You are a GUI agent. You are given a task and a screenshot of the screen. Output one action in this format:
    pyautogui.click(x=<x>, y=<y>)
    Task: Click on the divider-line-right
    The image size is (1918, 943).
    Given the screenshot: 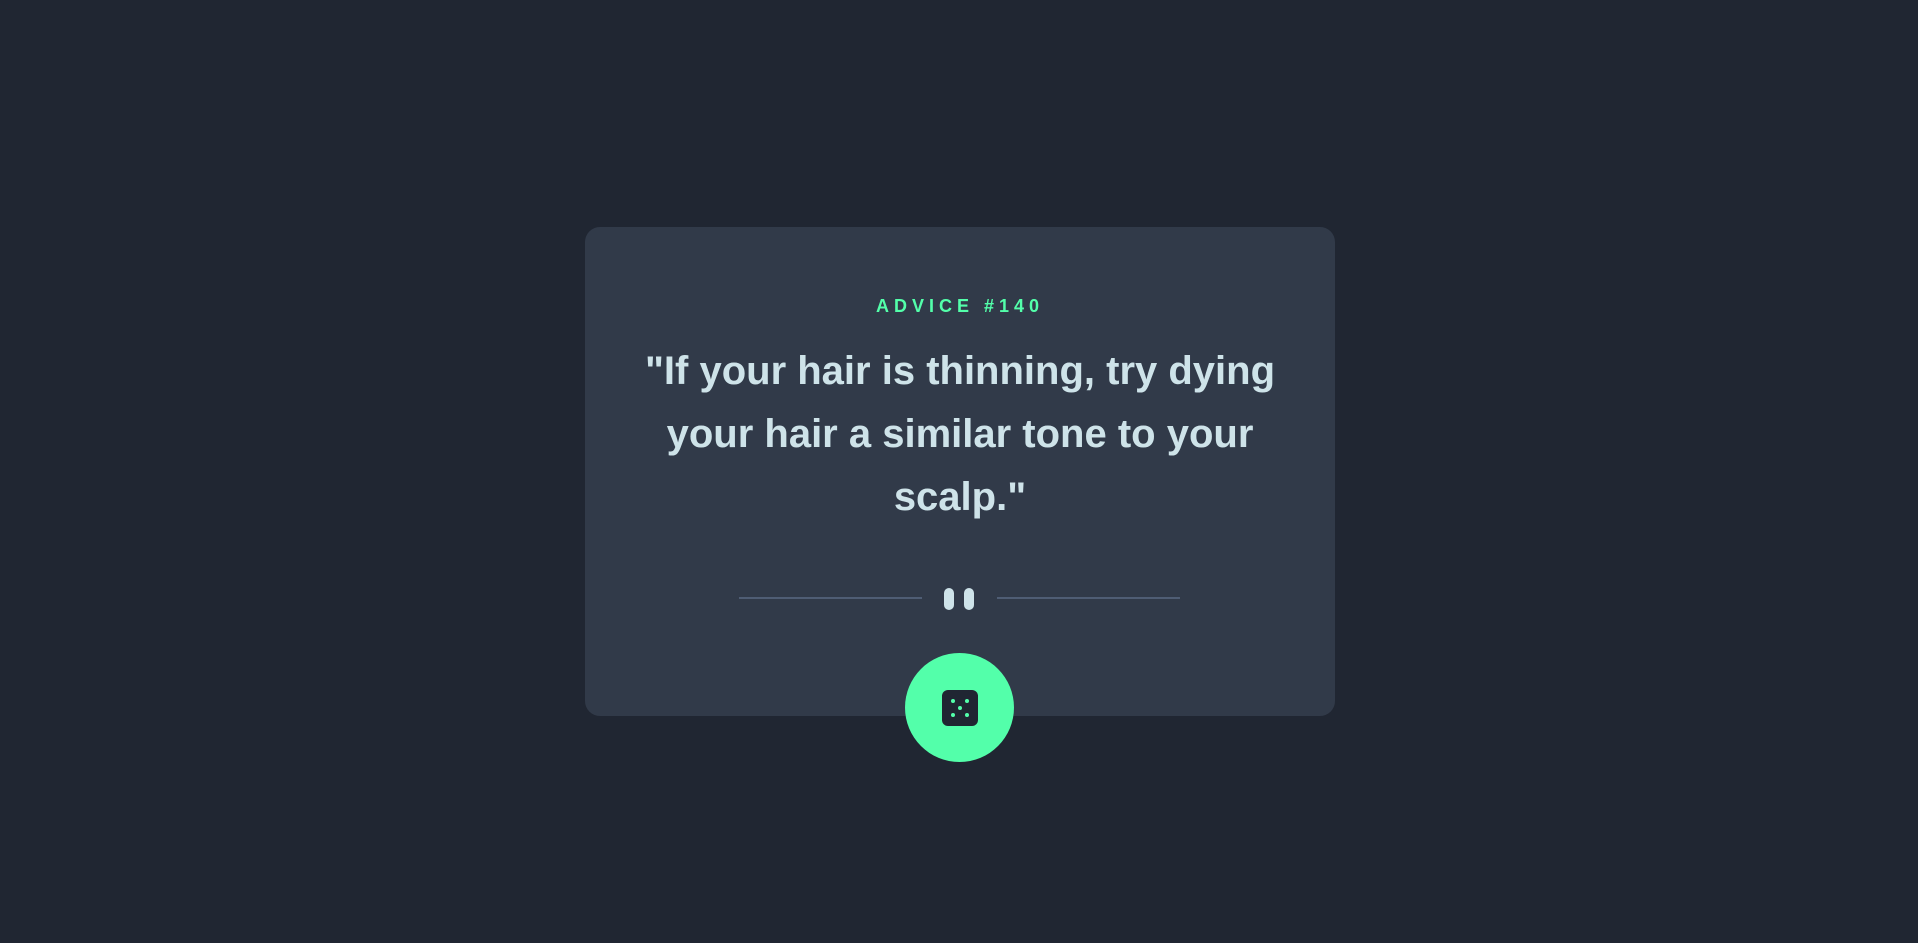 What is the action you would take?
    pyautogui.click(x=1088, y=598)
    